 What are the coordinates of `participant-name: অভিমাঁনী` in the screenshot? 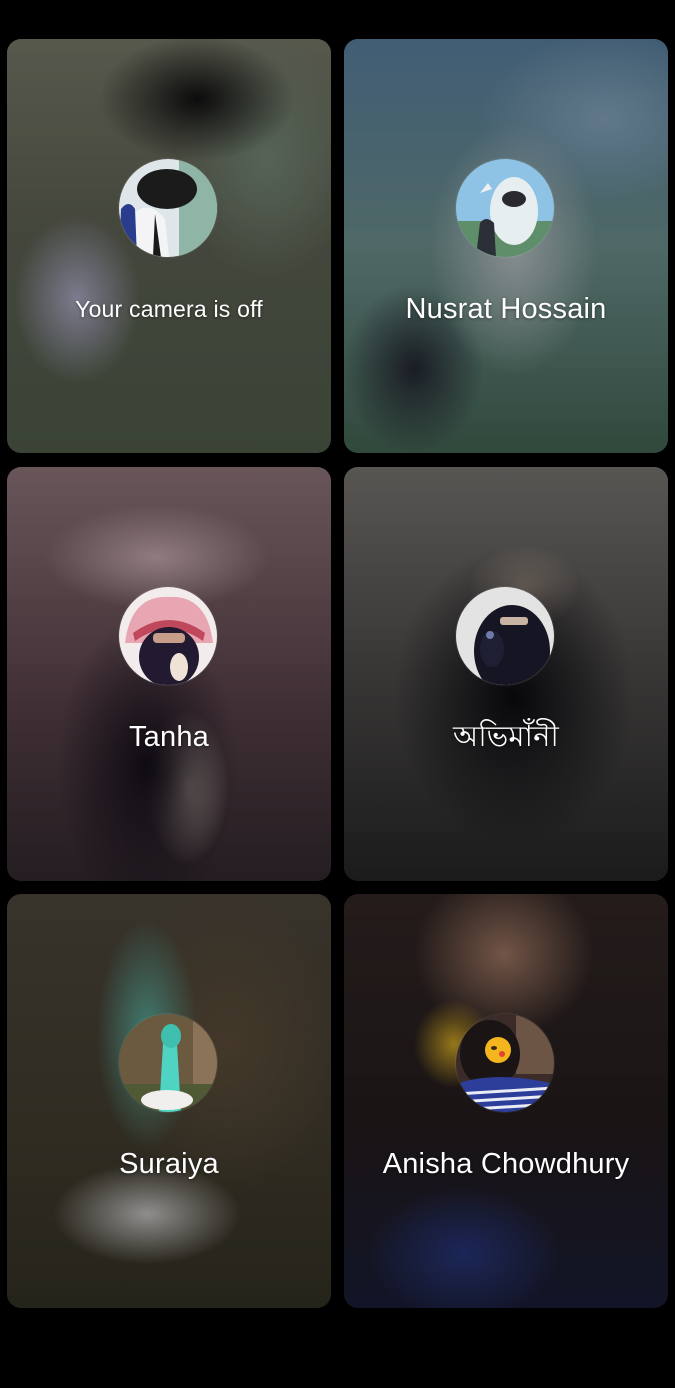 It's located at (506, 737).